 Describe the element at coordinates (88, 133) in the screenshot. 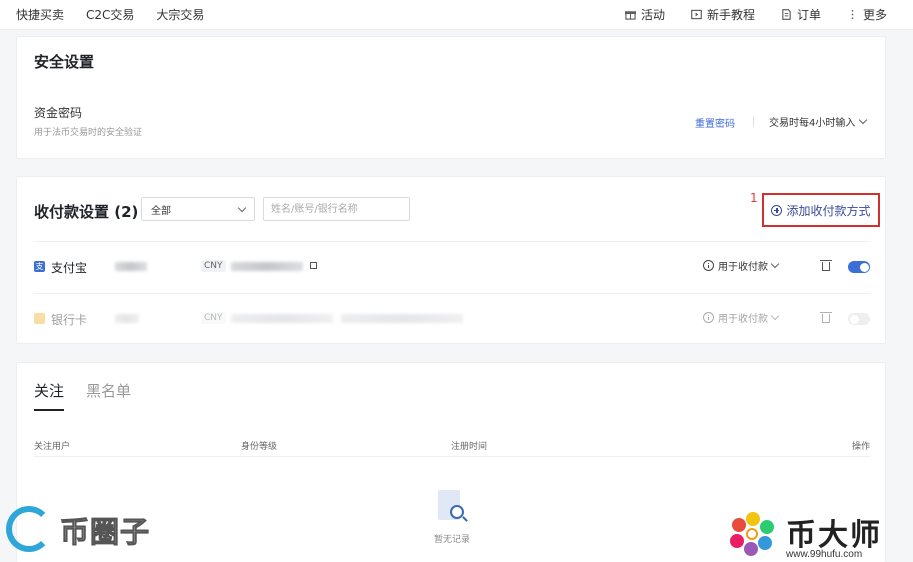

I see `fund-password-desc: 用于法币交易时的安全验证` at that location.